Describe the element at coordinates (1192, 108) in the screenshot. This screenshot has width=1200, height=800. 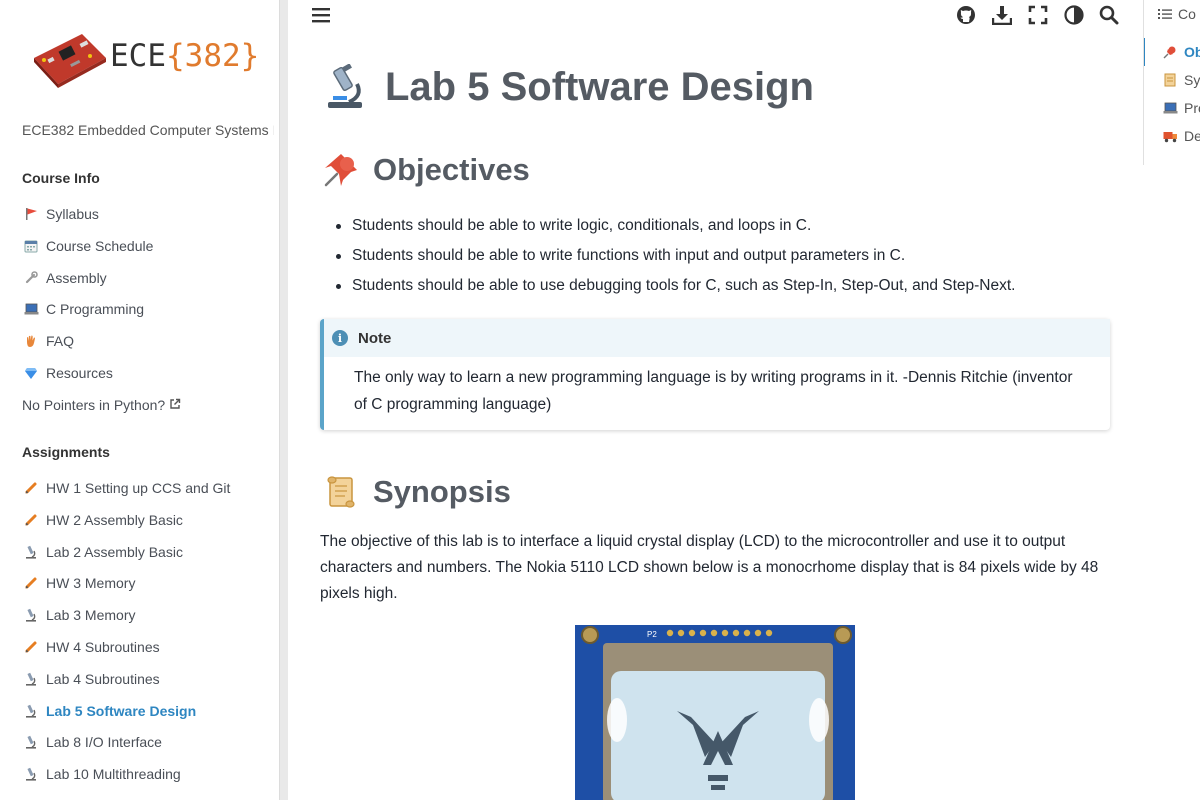
I see `toc-item-label: Pro` at that location.